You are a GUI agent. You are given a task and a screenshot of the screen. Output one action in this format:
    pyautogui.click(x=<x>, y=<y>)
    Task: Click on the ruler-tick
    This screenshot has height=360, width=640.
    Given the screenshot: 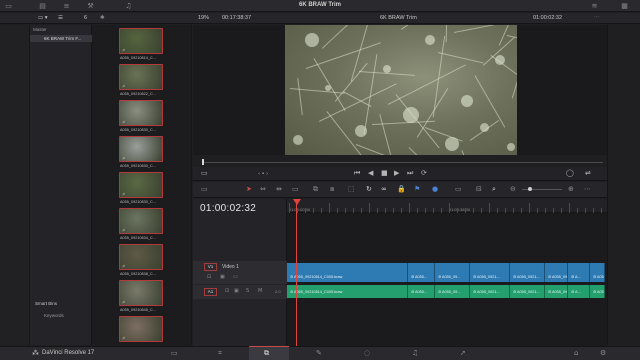 What is the action you would take?
    pyautogui.click(x=393, y=210)
    